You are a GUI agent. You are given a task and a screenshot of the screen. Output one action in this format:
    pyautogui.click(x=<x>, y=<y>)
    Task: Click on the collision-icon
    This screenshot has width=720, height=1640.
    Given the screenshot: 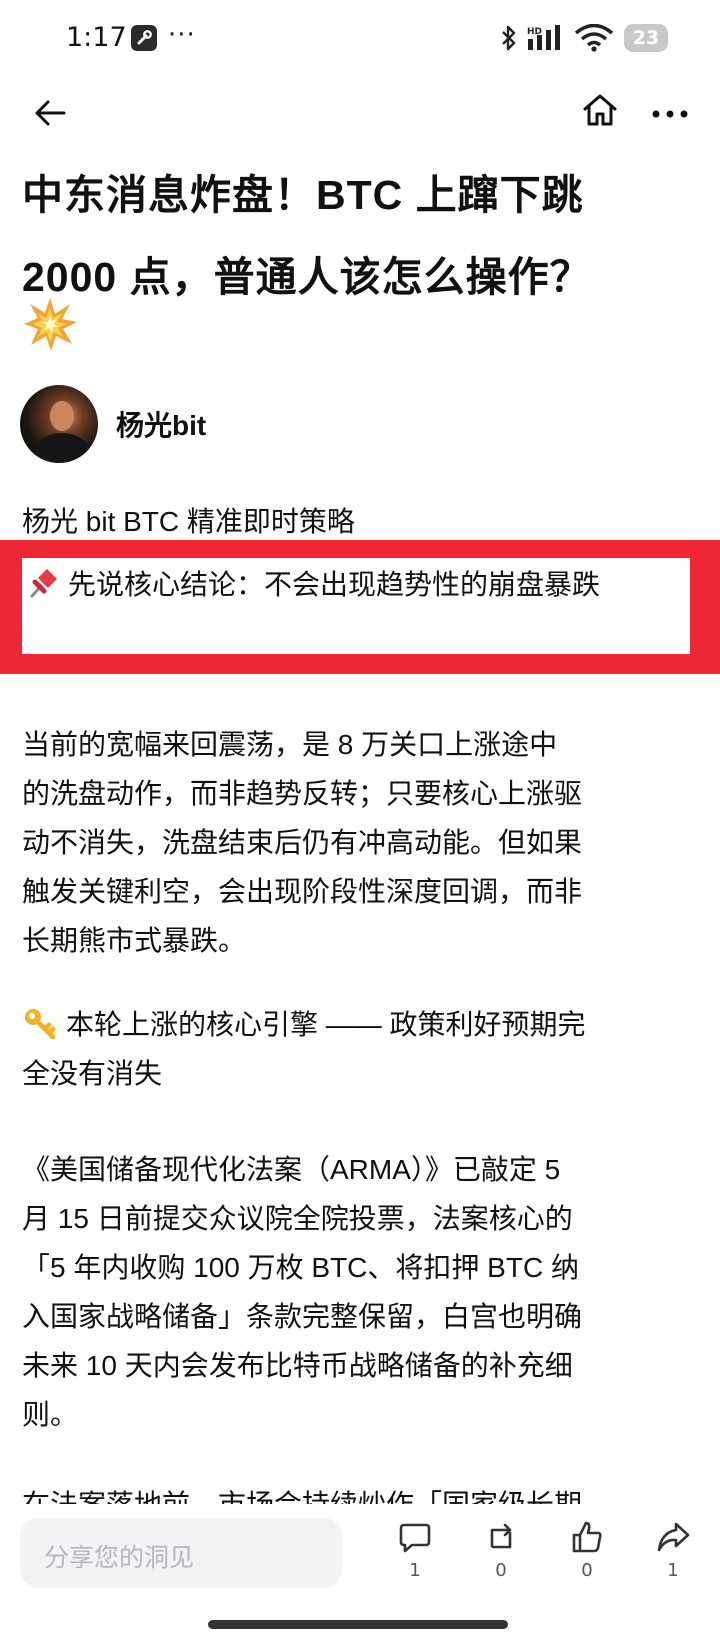 What is the action you would take?
    pyautogui.click(x=50, y=324)
    